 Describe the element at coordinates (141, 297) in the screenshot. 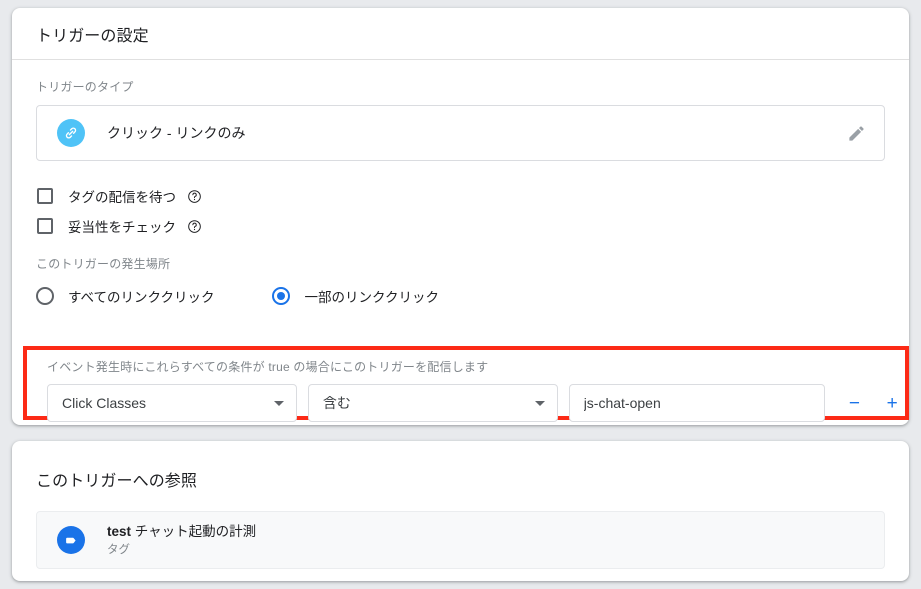

I see `radio-label-all-link-clicks: すべてのリンククリック` at that location.